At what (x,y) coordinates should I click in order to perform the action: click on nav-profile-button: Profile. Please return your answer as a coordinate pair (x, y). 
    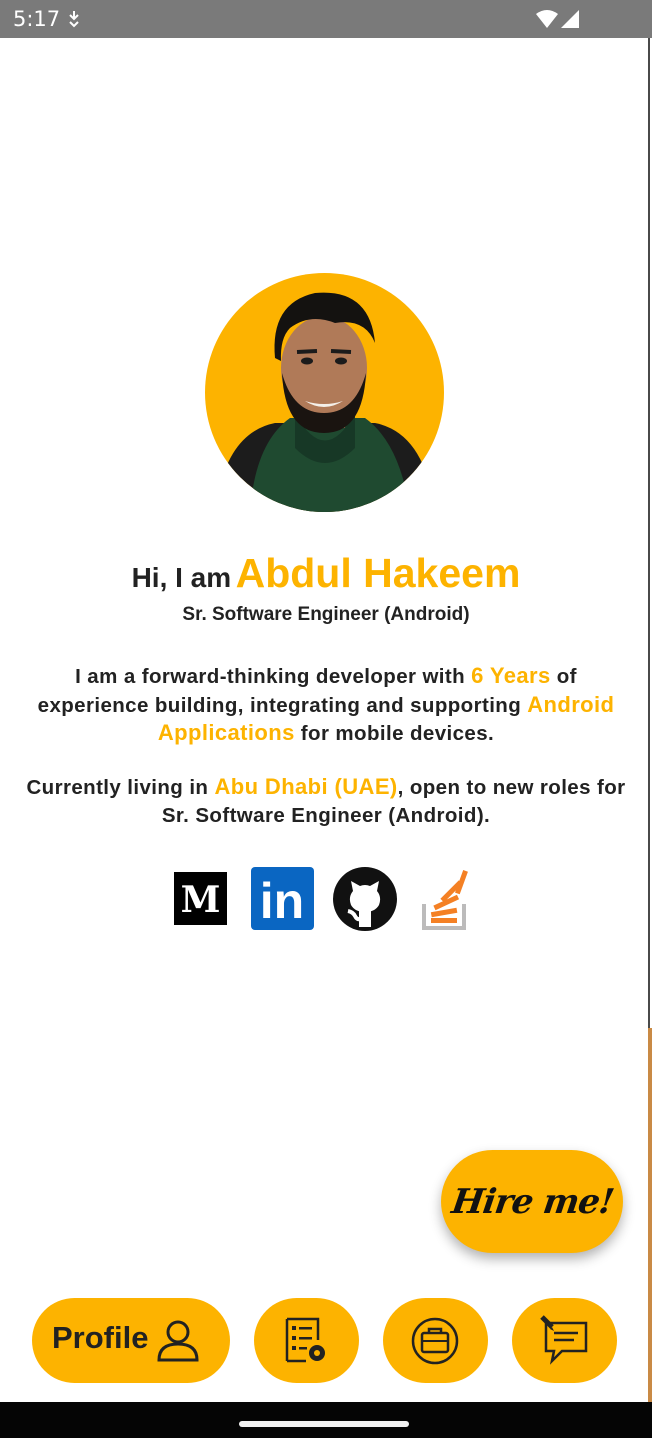
    Looking at the image, I should click on (131, 1340).